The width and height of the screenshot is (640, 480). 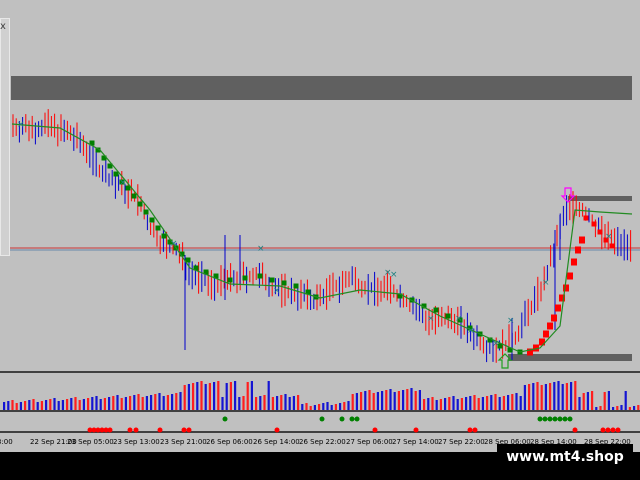 What do you see at coordinates (6, 442) in the screenshot?
I see `time-axis-label: 3:00` at bounding box center [6, 442].